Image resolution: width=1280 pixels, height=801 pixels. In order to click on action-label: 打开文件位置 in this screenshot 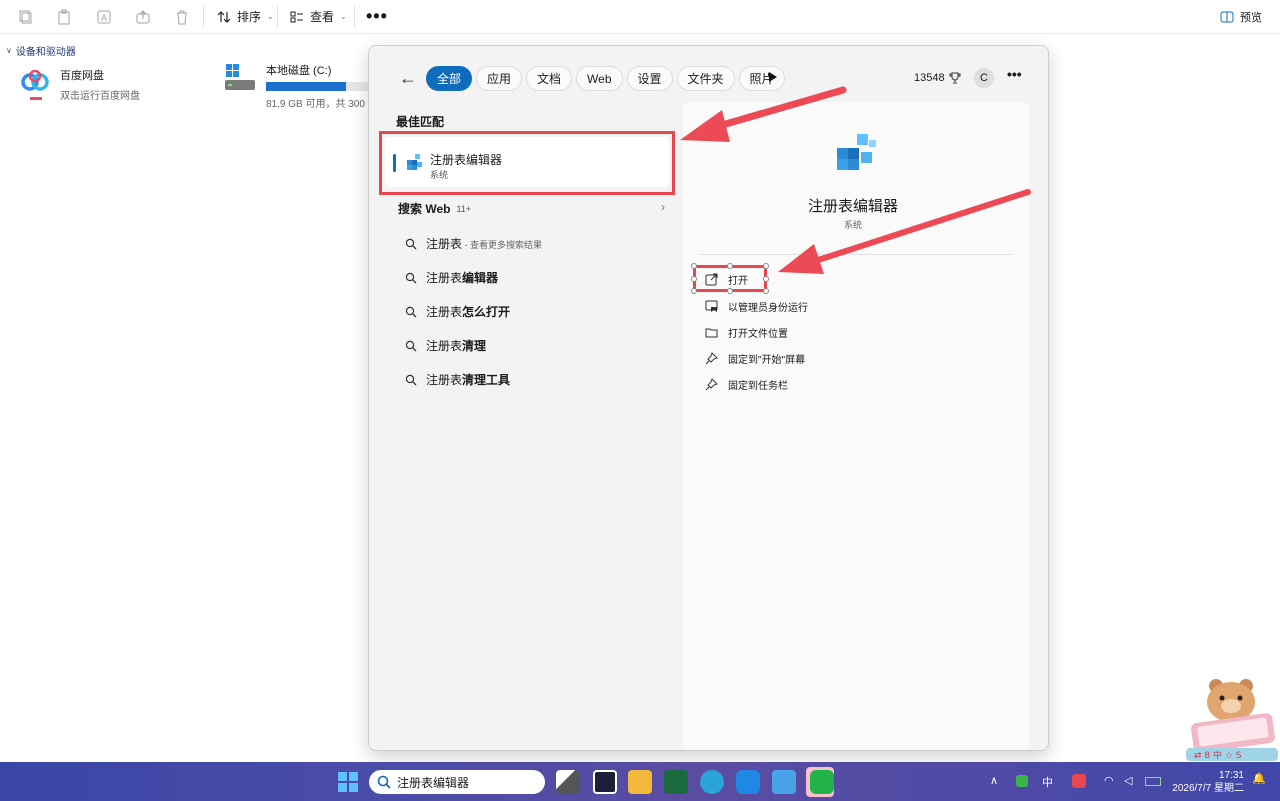, I will do `click(758, 334)`.